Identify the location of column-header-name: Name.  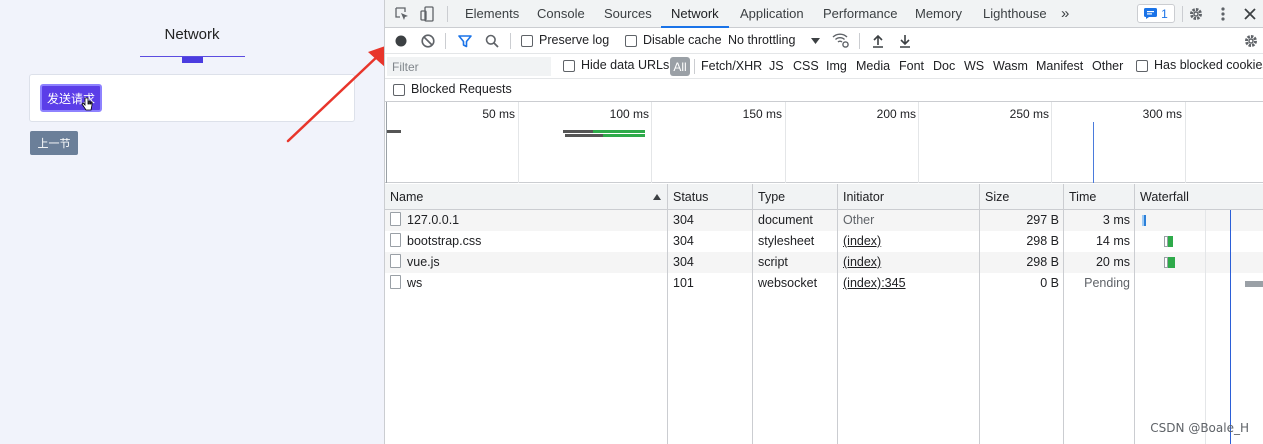
(526, 197).